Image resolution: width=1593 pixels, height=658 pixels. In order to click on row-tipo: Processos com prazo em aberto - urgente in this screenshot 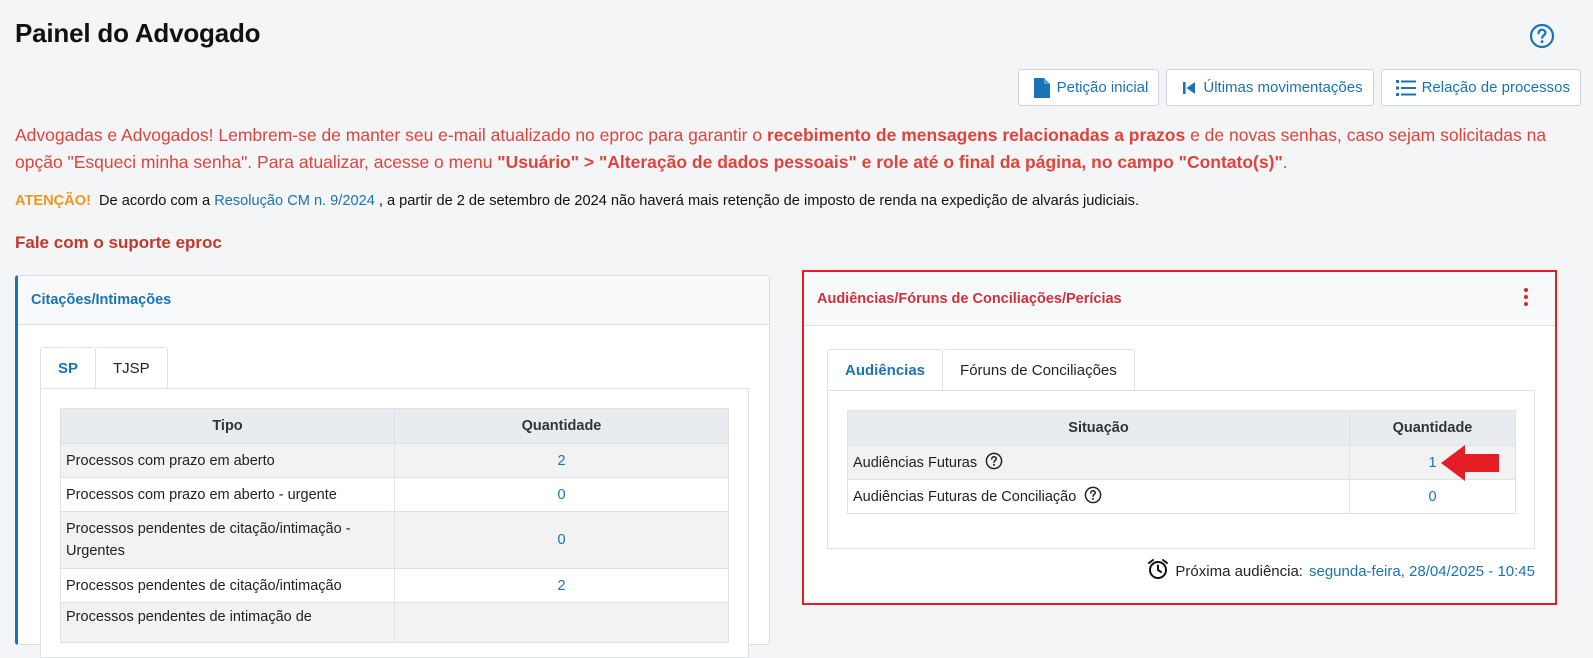, I will do `click(227, 494)`.